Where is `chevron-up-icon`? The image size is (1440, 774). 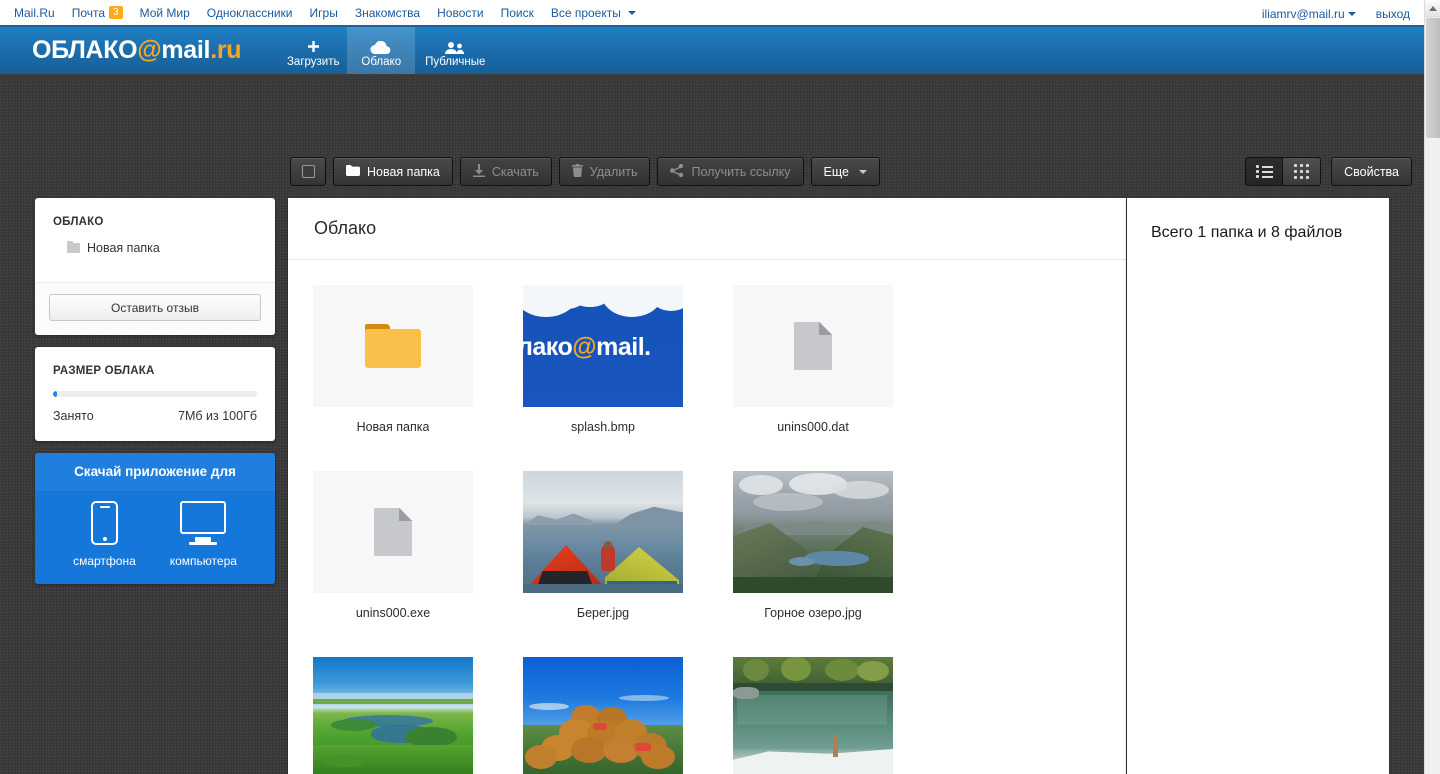 chevron-up-icon is located at coordinates (1433, 8).